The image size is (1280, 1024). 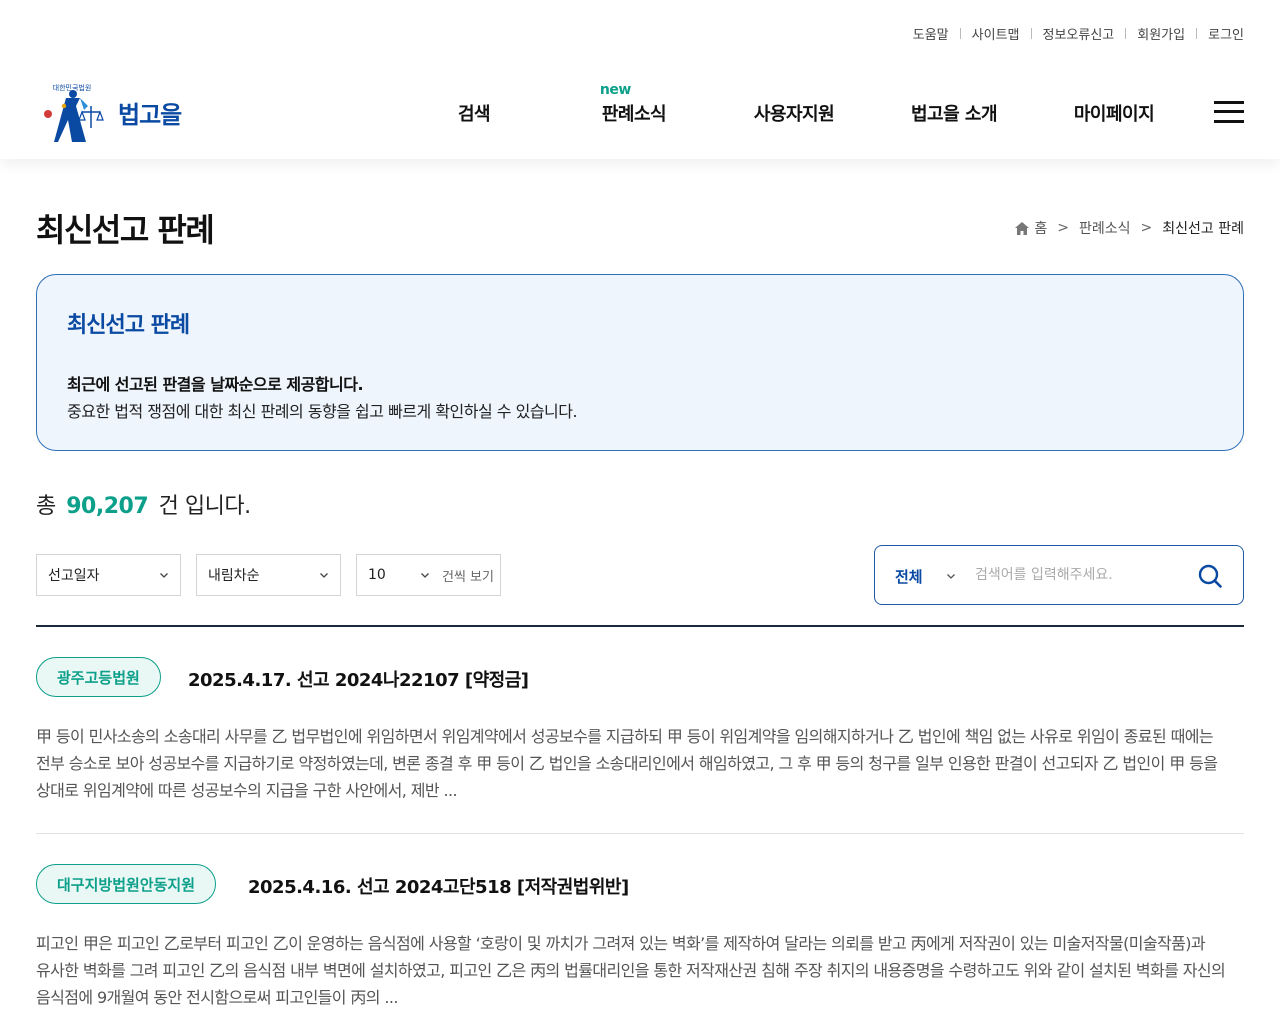 What do you see at coordinates (1210, 576) in the screenshot?
I see `search-icon` at bounding box center [1210, 576].